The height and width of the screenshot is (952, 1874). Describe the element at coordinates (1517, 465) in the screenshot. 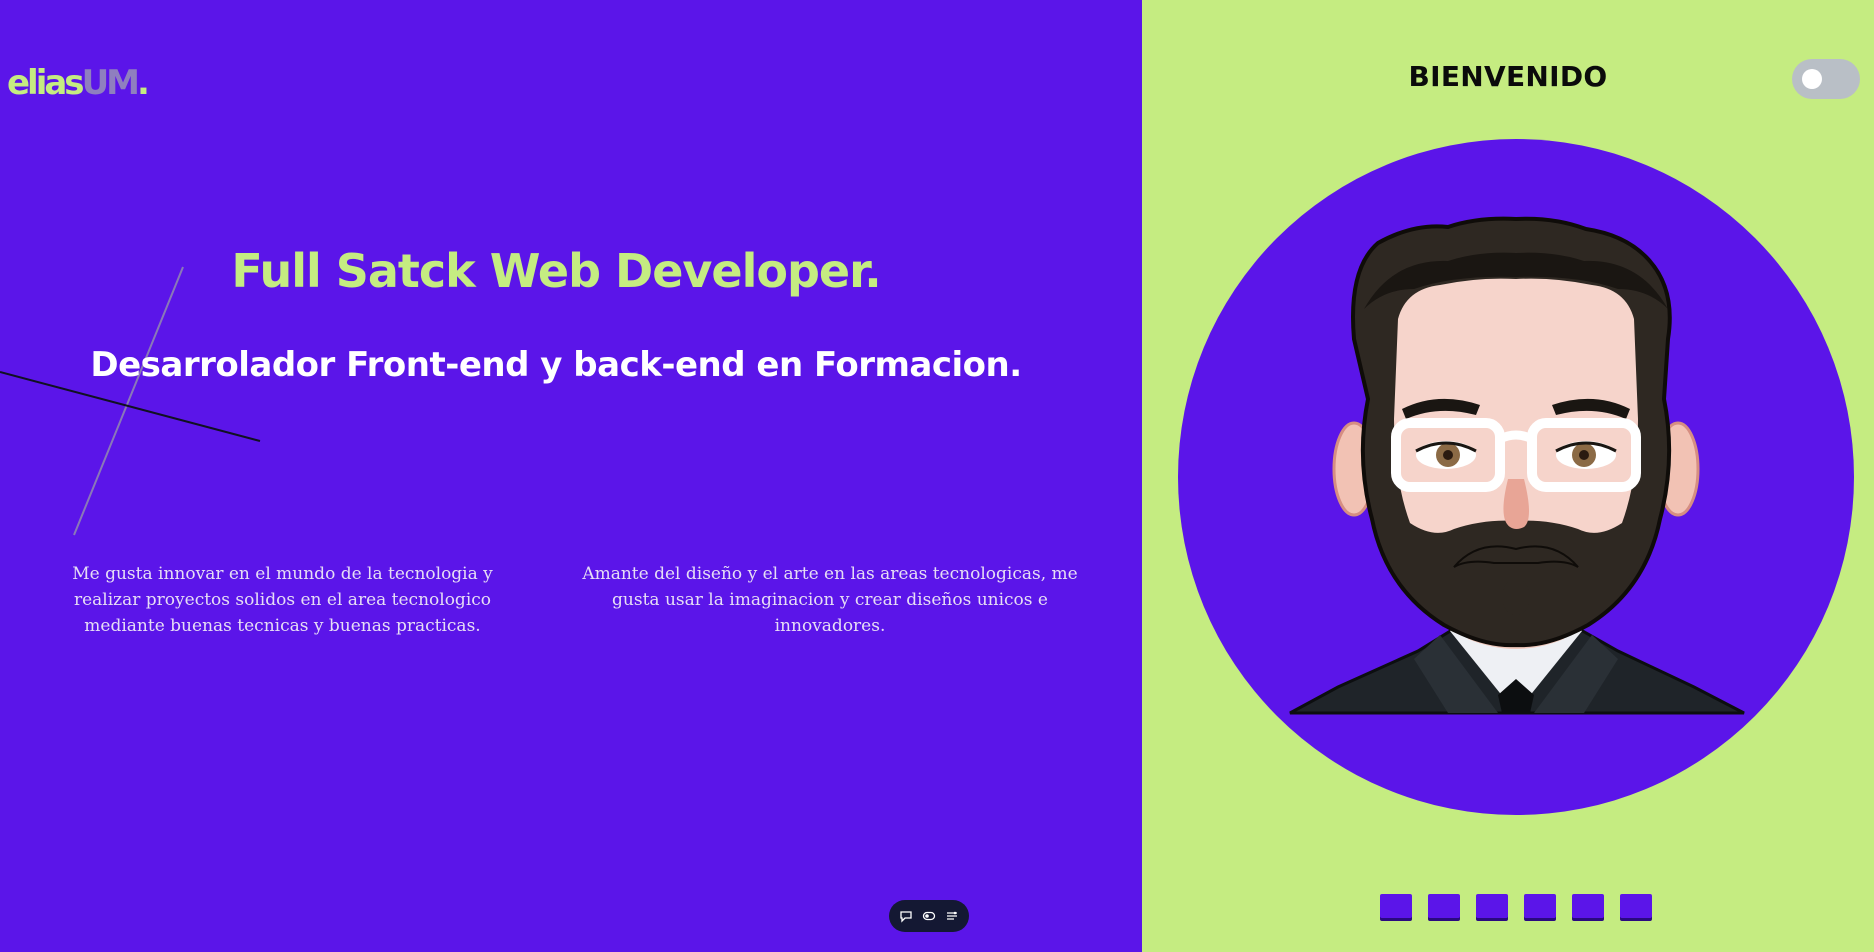

I see `avatar-illustration` at that location.